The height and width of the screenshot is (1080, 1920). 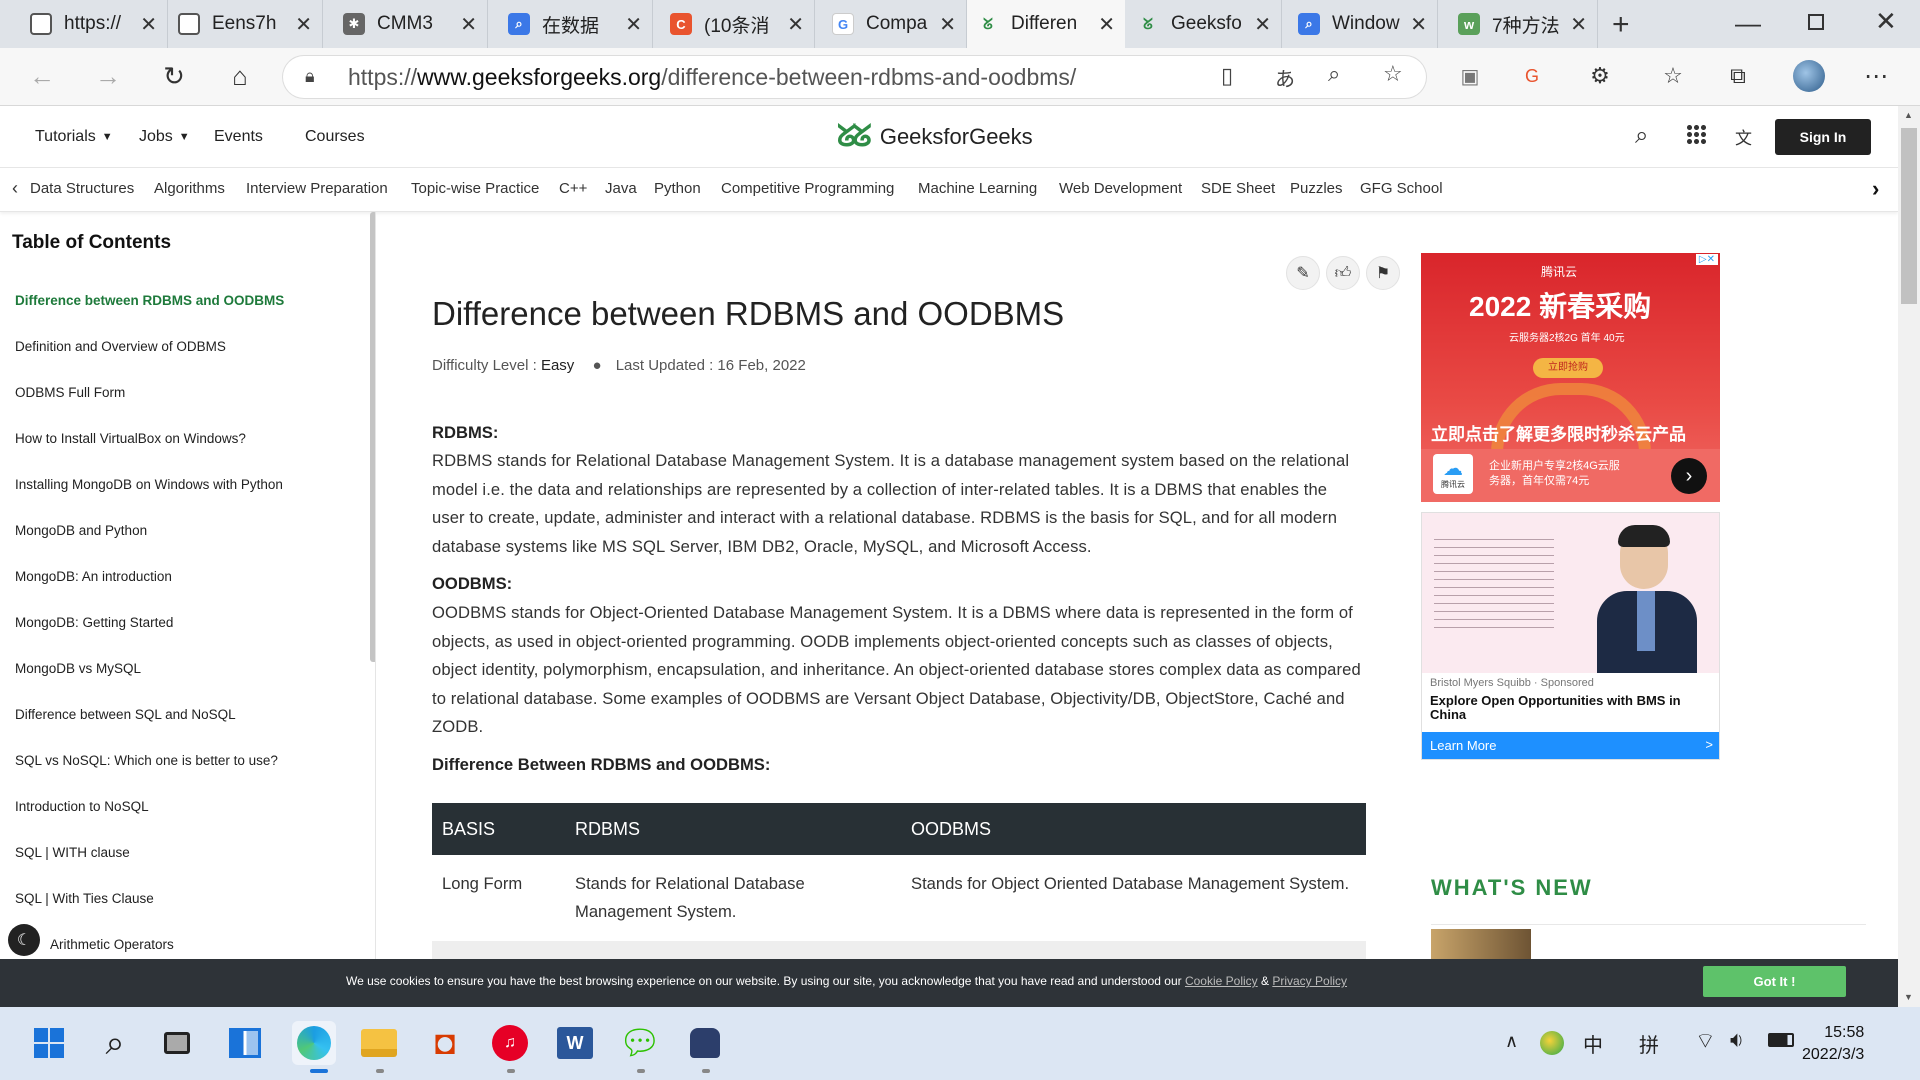 What do you see at coordinates (245, 24) in the screenshot?
I see `browser-tab: Eens7h ✕` at bounding box center [245, 24].